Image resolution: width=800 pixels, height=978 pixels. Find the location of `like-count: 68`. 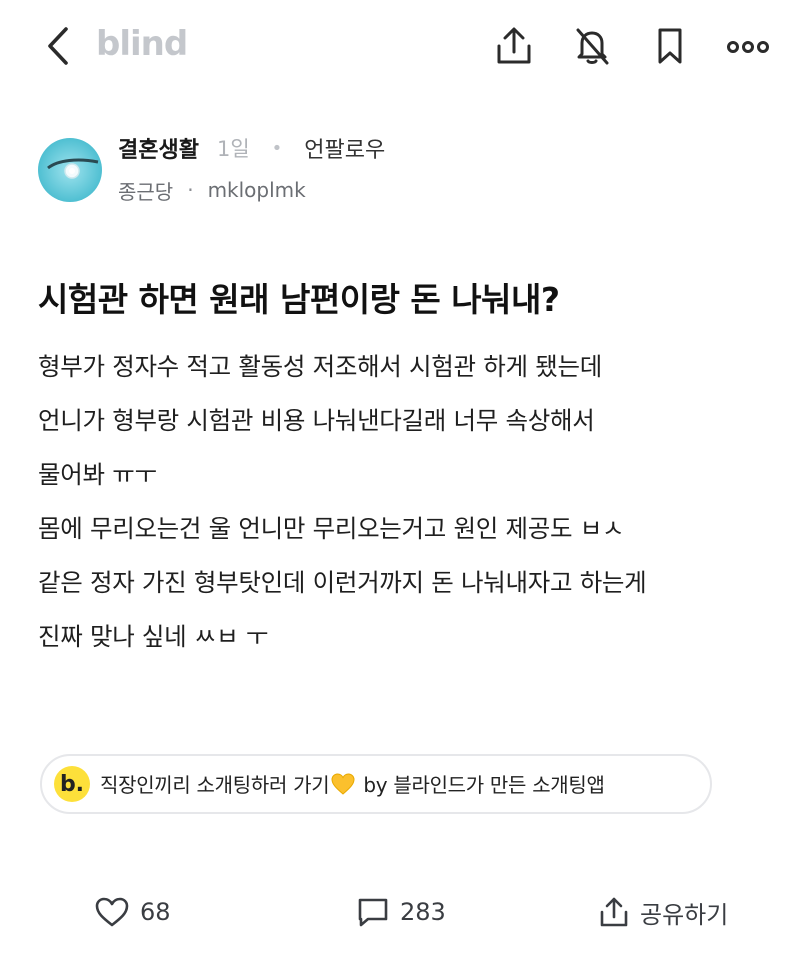

like-count: 68 is located at coordinates (155, 912).